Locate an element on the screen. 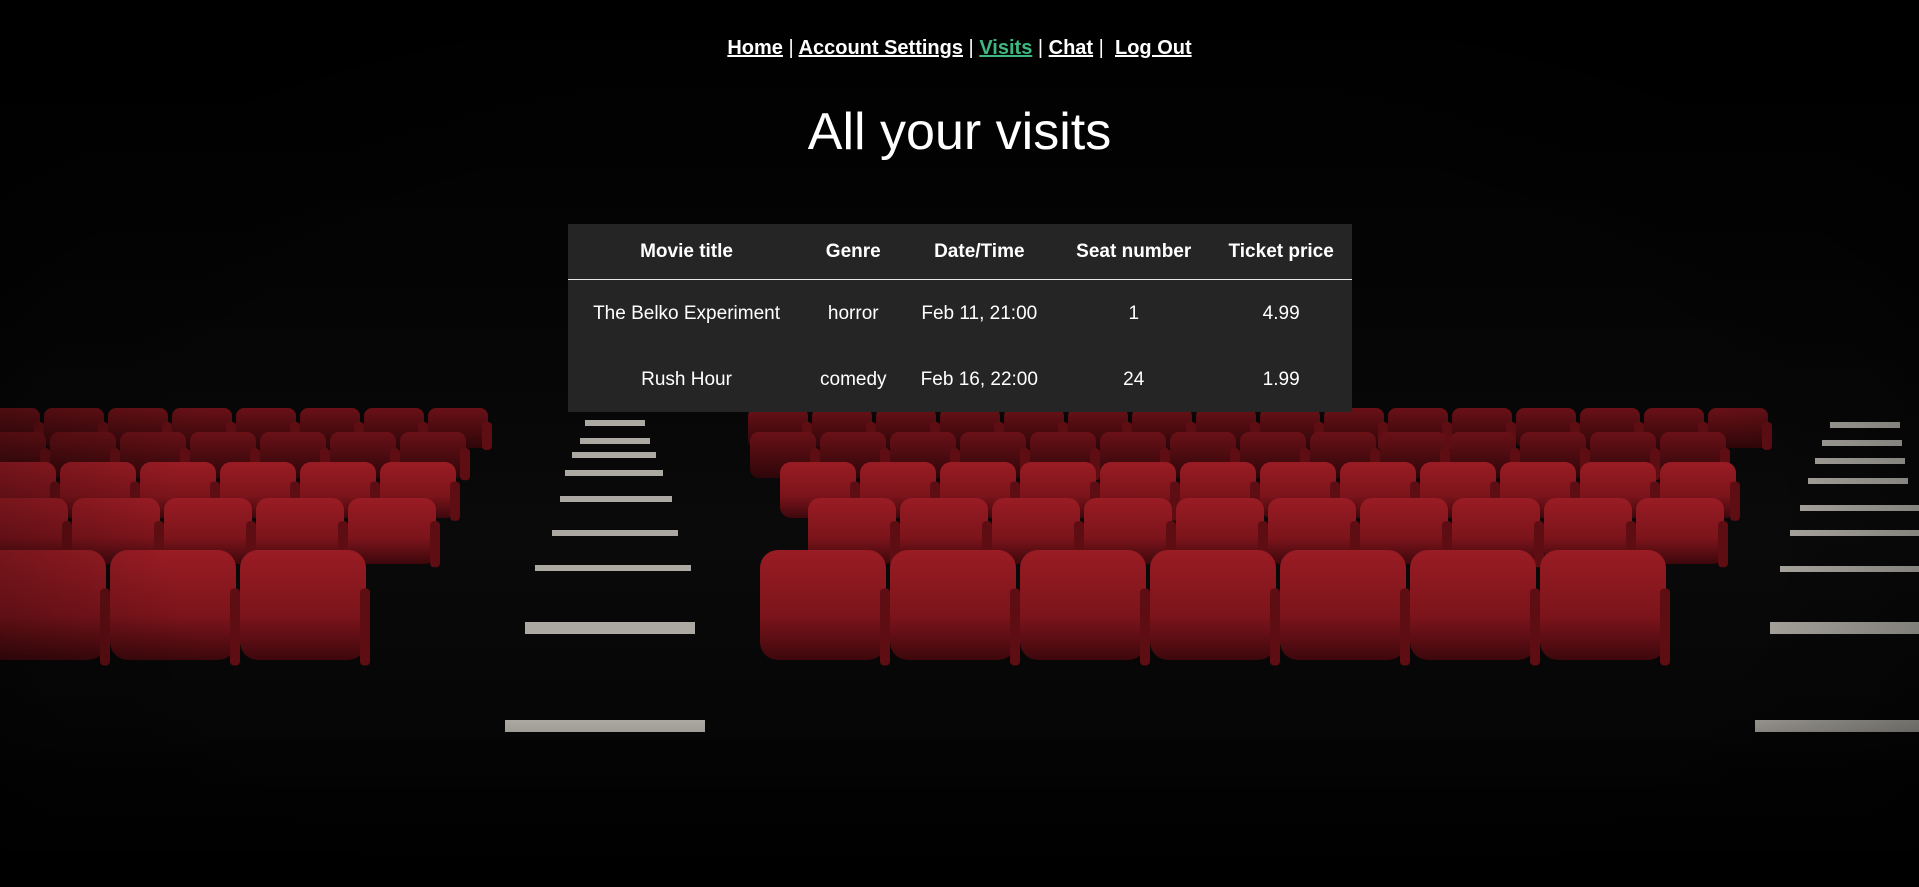  column-header-movie-title: Movie title is located at coordinates (687, 252).